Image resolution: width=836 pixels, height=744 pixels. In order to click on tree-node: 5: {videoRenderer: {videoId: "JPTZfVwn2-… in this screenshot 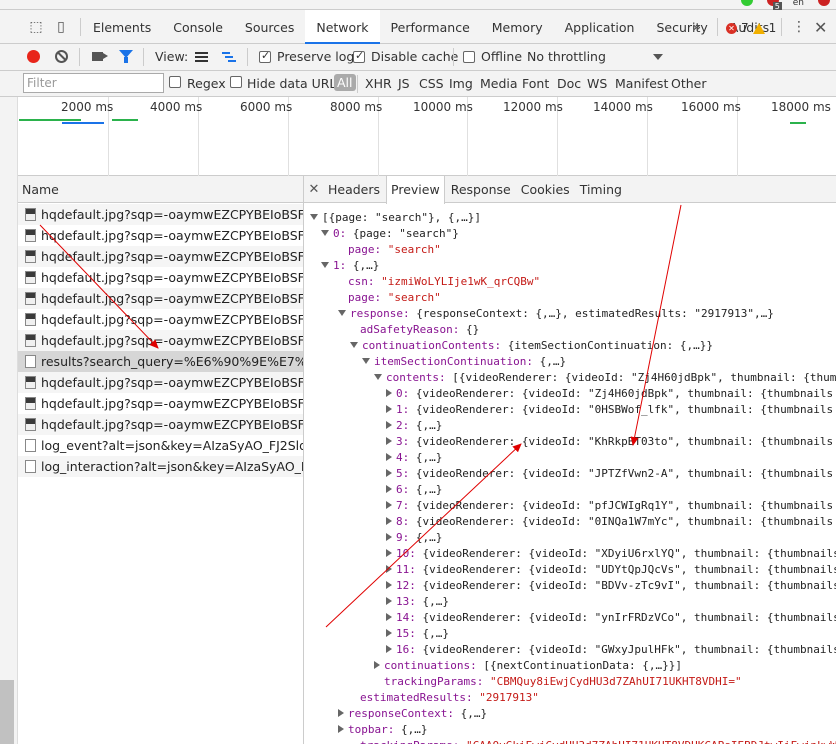, I will do `click(609, 474)`.